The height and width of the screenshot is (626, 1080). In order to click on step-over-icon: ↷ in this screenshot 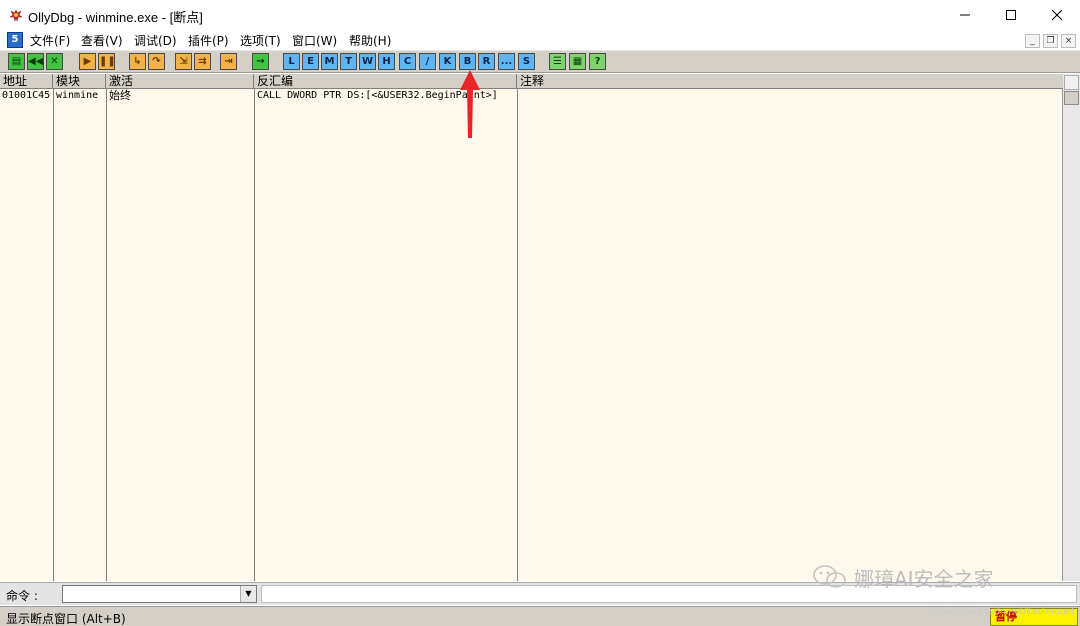, I will do `click(156, 61)`.